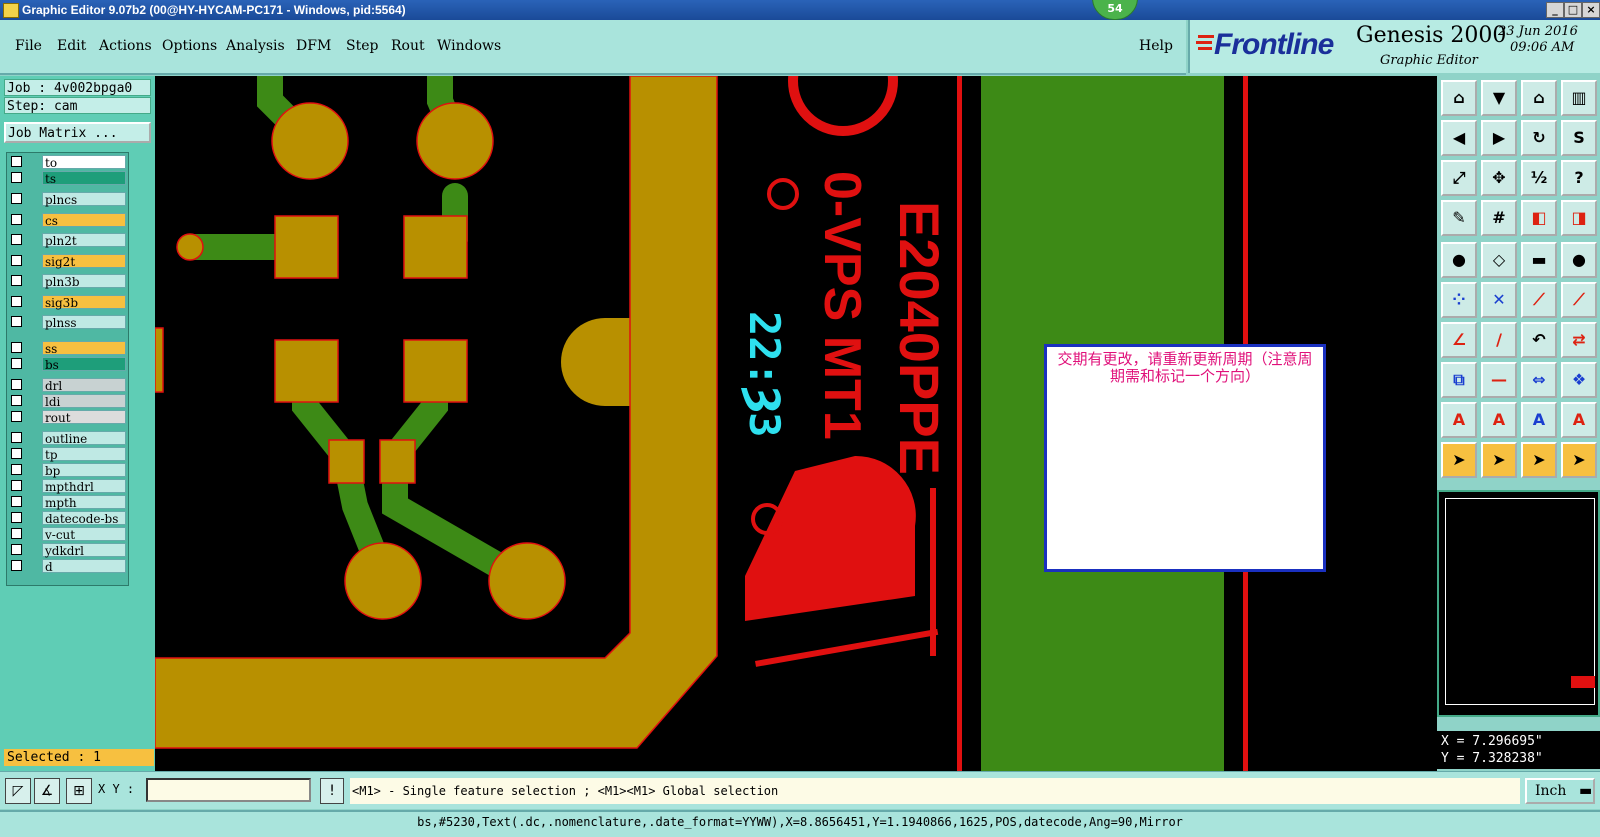 The width and height of the screenshot is (1600, 837). What do you see at coordinates (1459, 138) in the screenshot?
I see `pan-left-icon: ◀` at bounding box center [1459, 138].